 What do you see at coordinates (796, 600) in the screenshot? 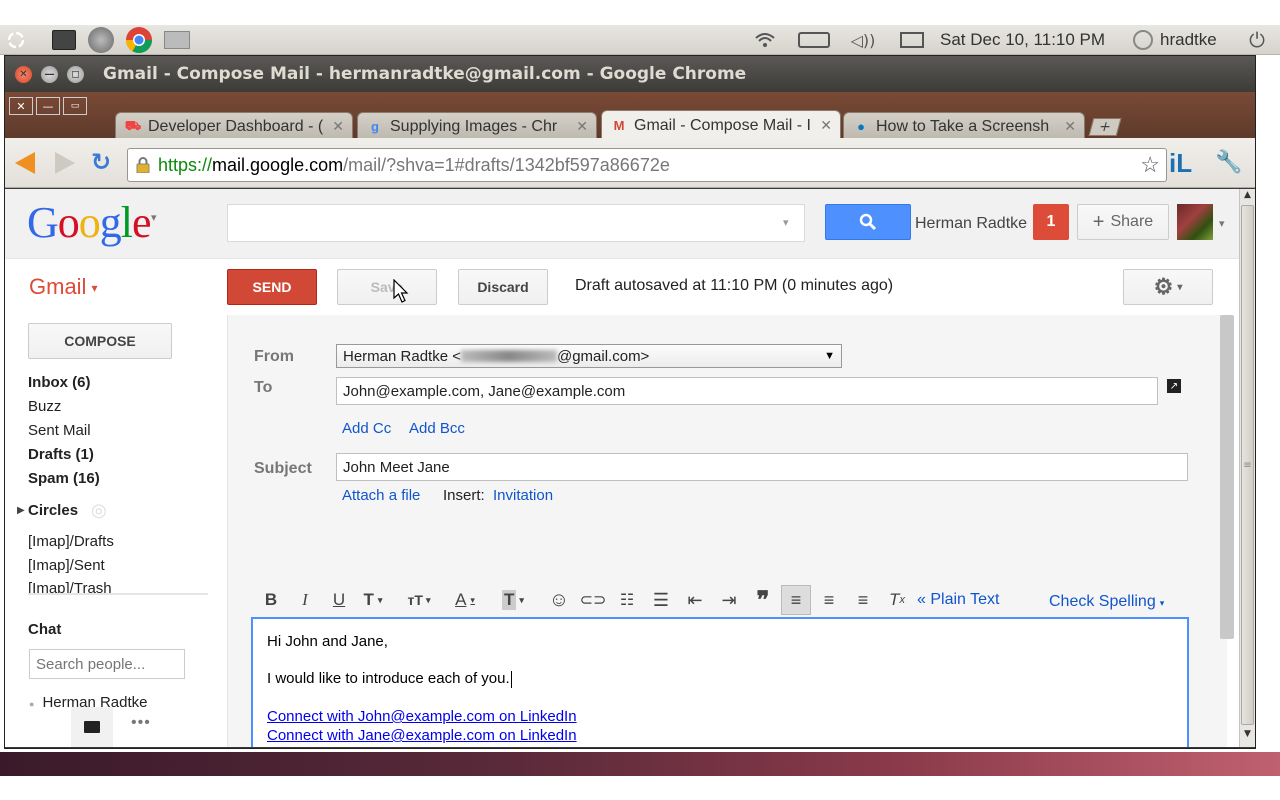
I see `align-left-icon: ≡` at bounding box center [796, 600].